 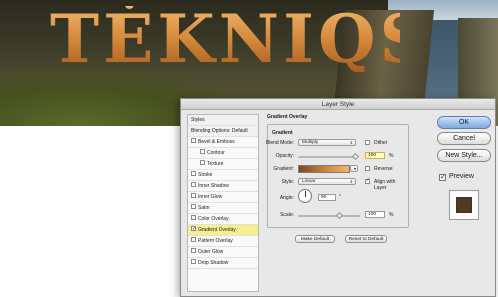 I want to click on sidebar-item-styles: Styles, so click(x=223, y=120).